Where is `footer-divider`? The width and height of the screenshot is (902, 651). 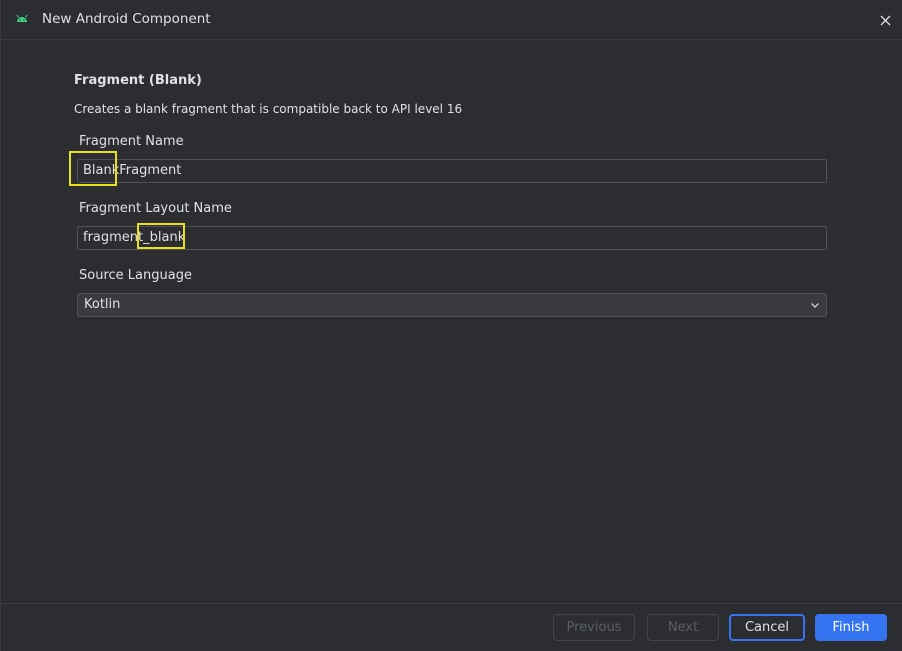
footer-divider is located at coordinates (451, 603).